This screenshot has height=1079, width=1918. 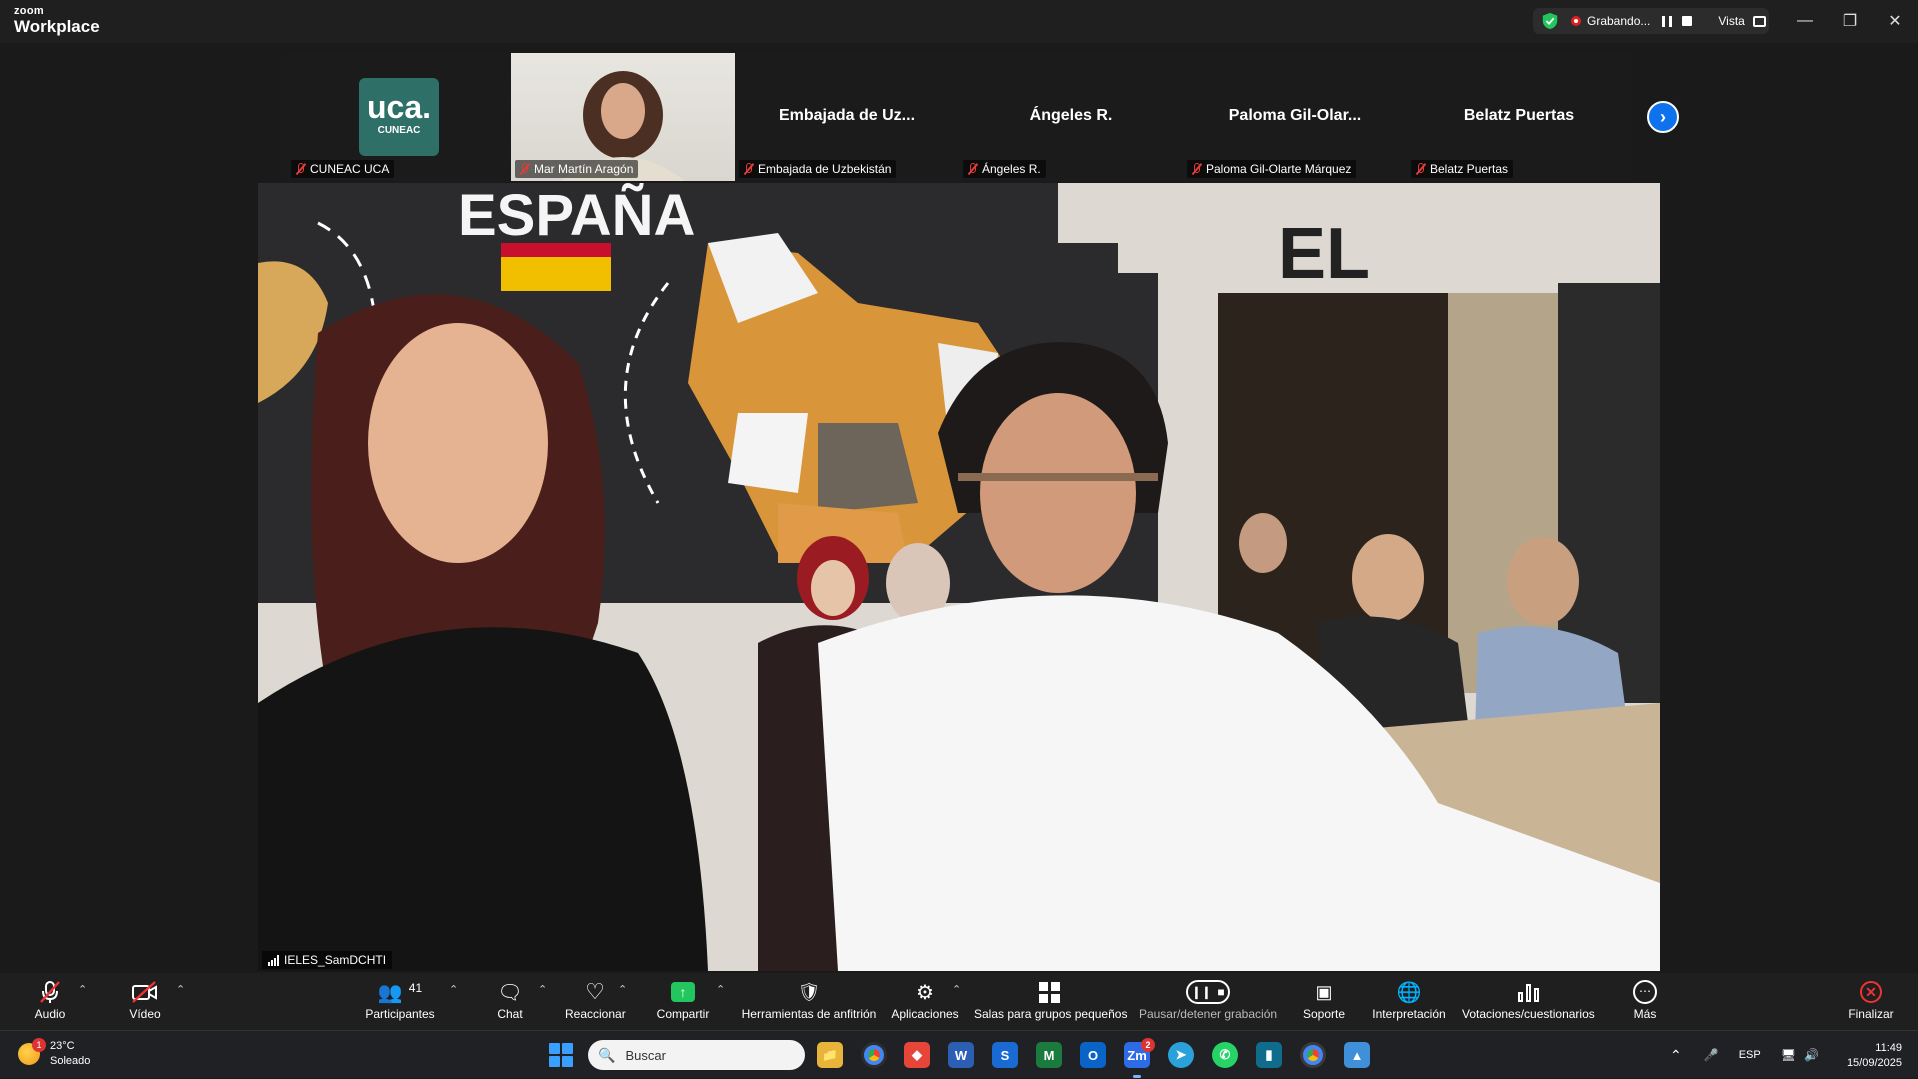 What do you see at coordinates (917, 1055) in the screenshot?
I see `anydesk-icon: ◆` at bounding box center [917, 1055].